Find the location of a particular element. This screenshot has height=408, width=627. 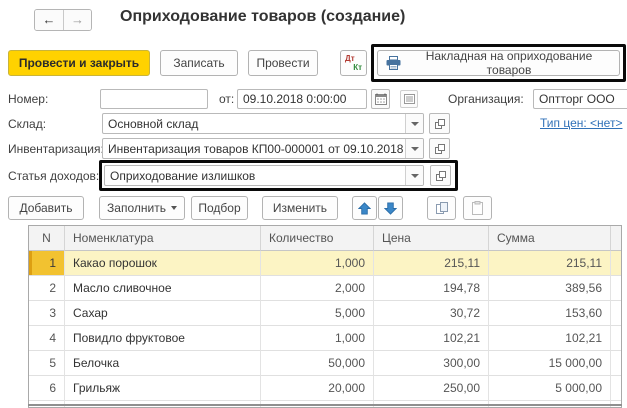

post-button: Провести is located at coordinates (283, 63).